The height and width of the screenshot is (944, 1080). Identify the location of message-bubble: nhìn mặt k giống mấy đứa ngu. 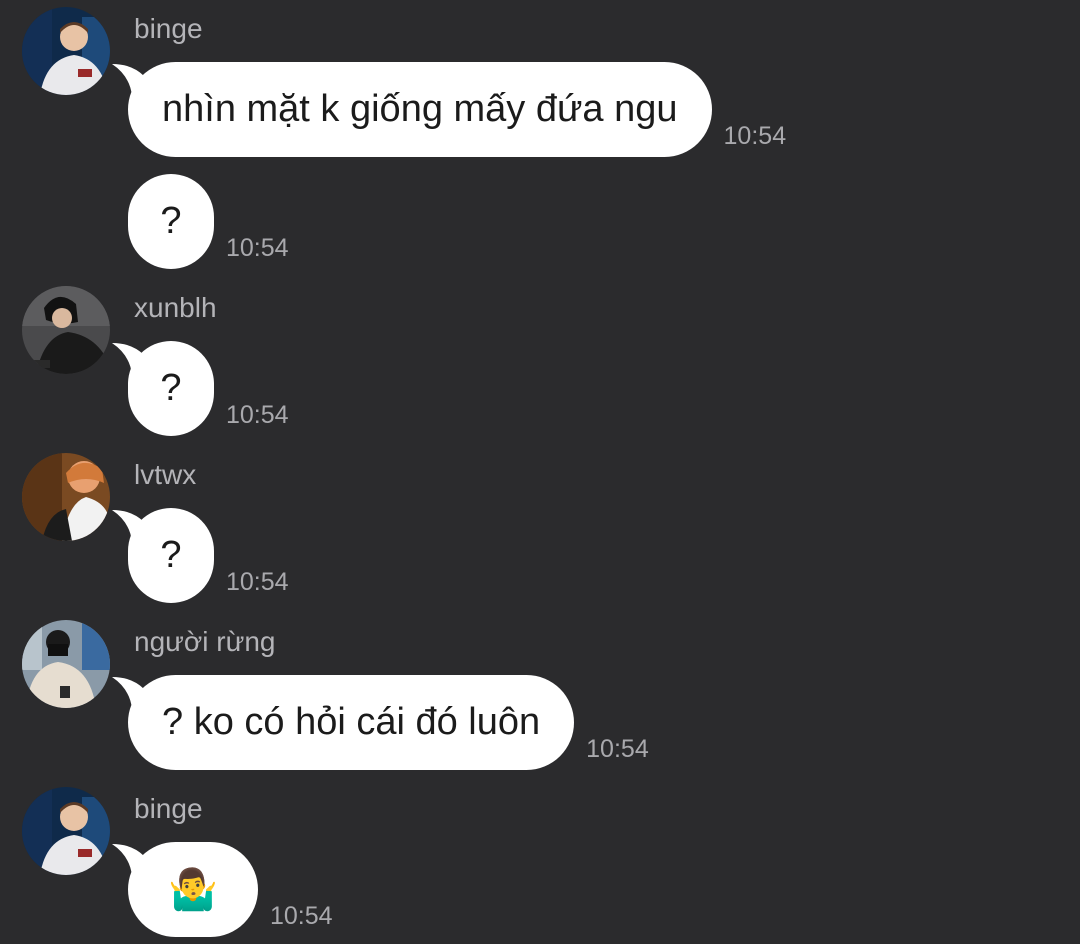
(412, 109).